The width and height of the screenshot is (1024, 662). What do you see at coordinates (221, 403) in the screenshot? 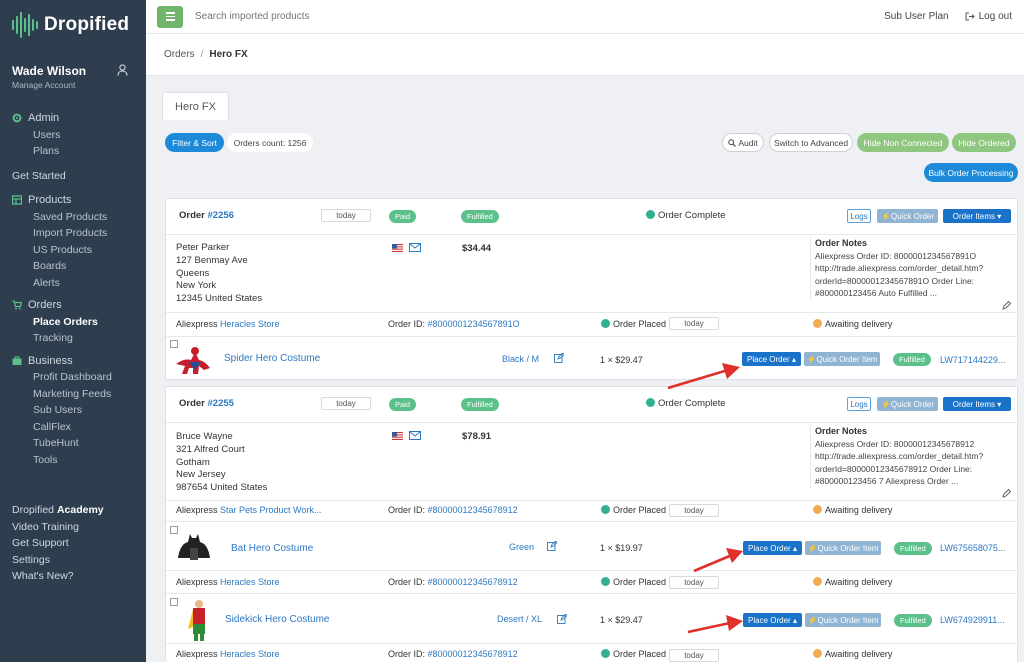
I see `order-number-link: #2255` at bounding box center [221, 403].